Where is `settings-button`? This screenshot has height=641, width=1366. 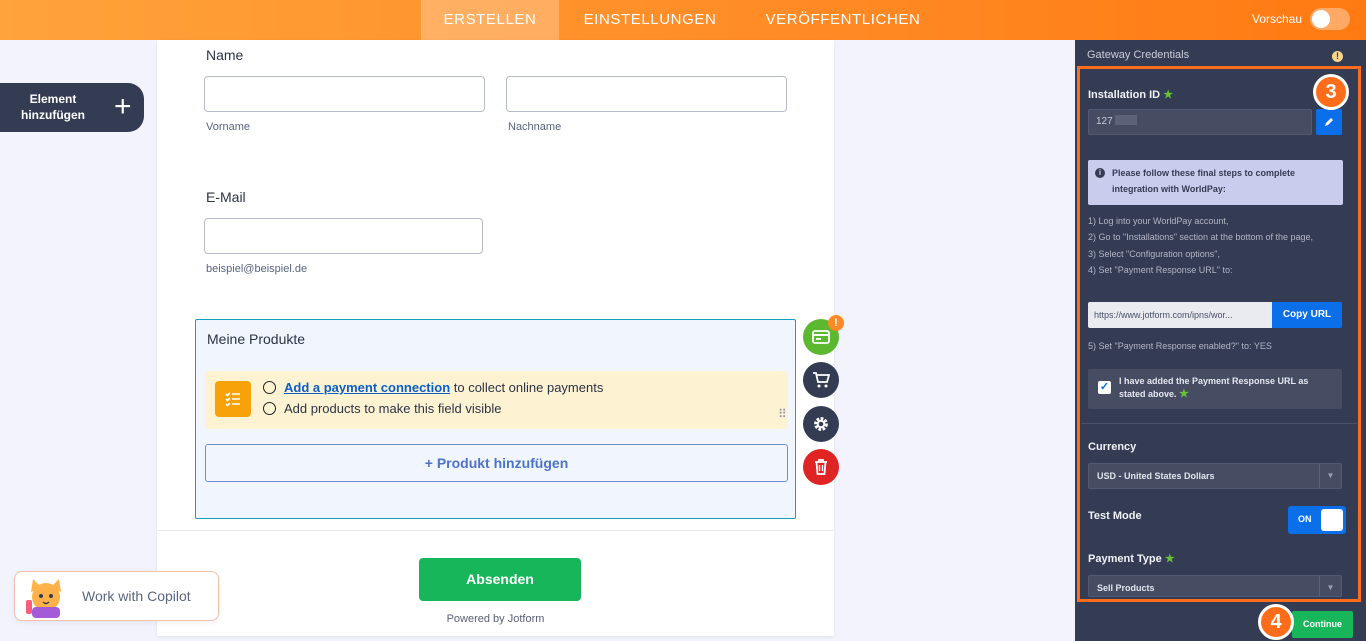 settings-button is located at coordinates (821, 424).